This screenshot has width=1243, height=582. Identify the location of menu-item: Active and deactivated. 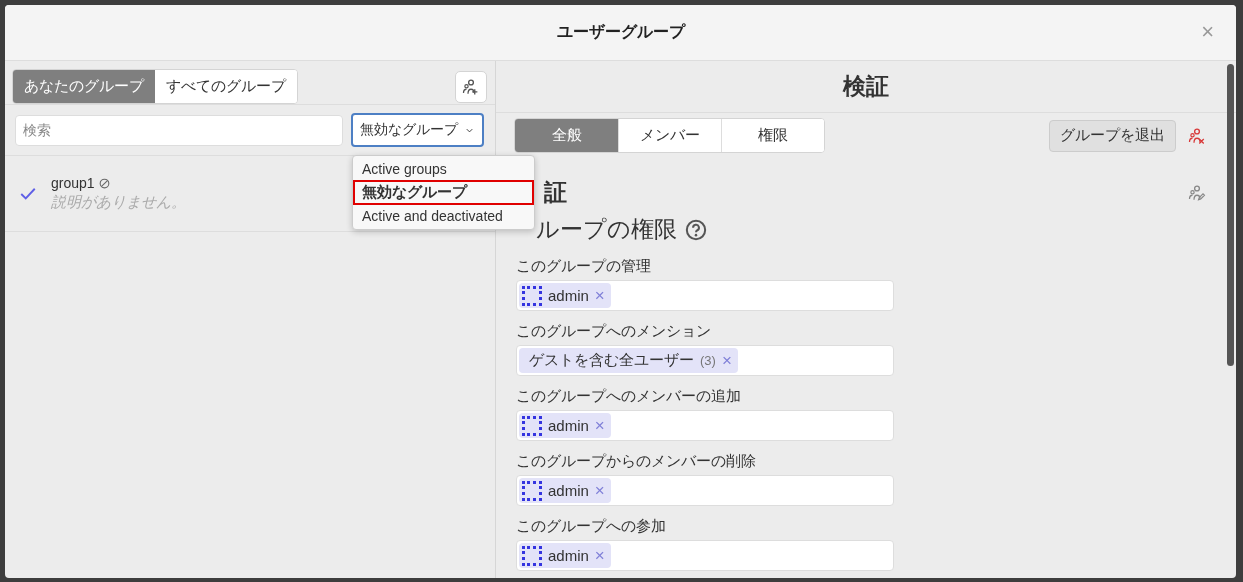
(443, 216).